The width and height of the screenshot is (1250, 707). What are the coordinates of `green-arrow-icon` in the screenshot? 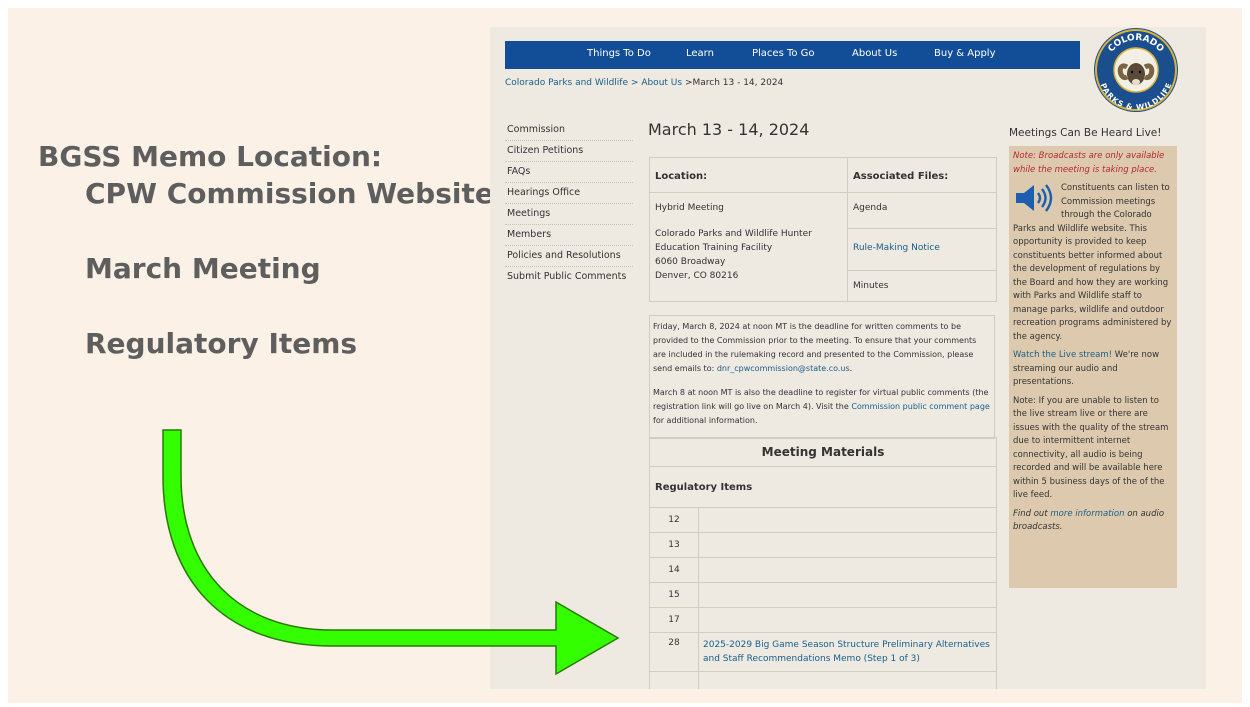 It's located at (391, 552).